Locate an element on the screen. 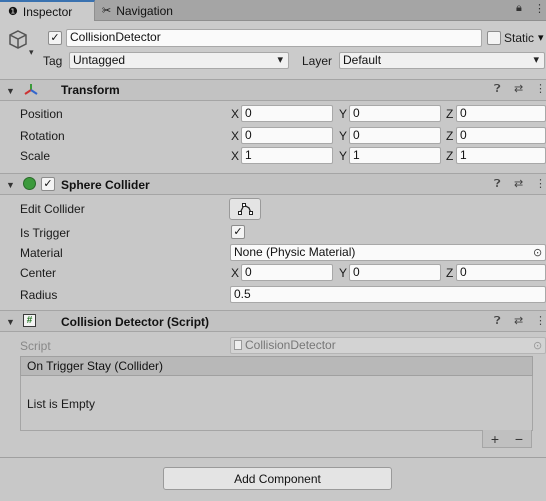  rotation-x-input: 0 is located at coordinates (287, 135).